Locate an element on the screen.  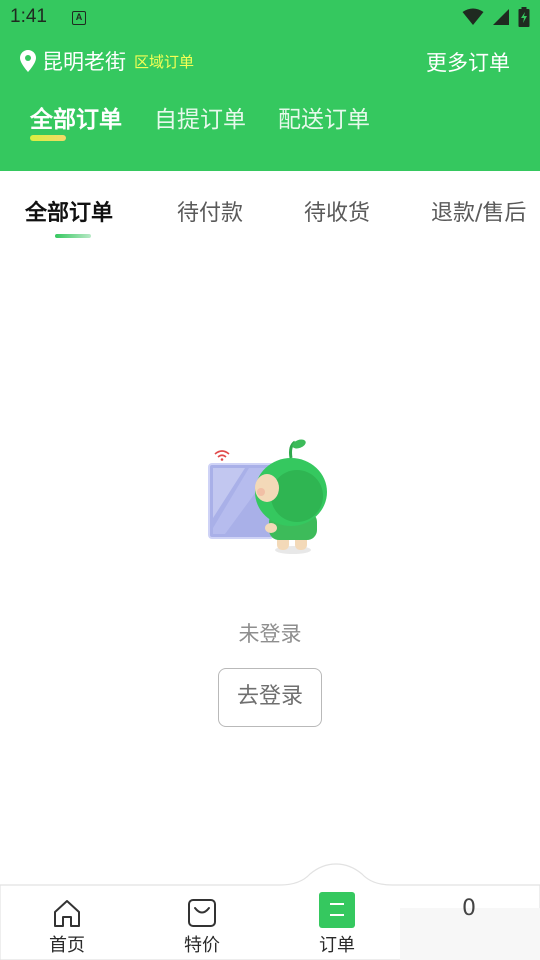
nav-orders-label: 订单 is located at coordinates (337, 945).